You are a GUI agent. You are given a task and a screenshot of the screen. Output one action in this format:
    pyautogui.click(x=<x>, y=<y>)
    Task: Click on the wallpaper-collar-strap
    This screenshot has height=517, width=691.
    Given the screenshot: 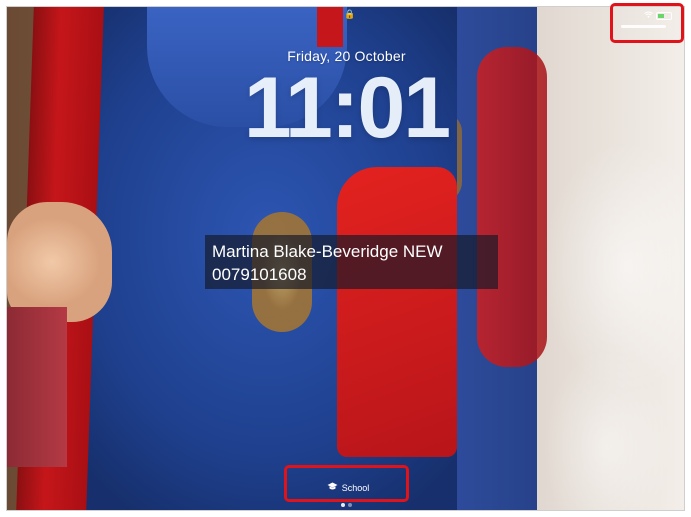 What is the action you would take?
    pyautogui.click(x=330, y=27)
    